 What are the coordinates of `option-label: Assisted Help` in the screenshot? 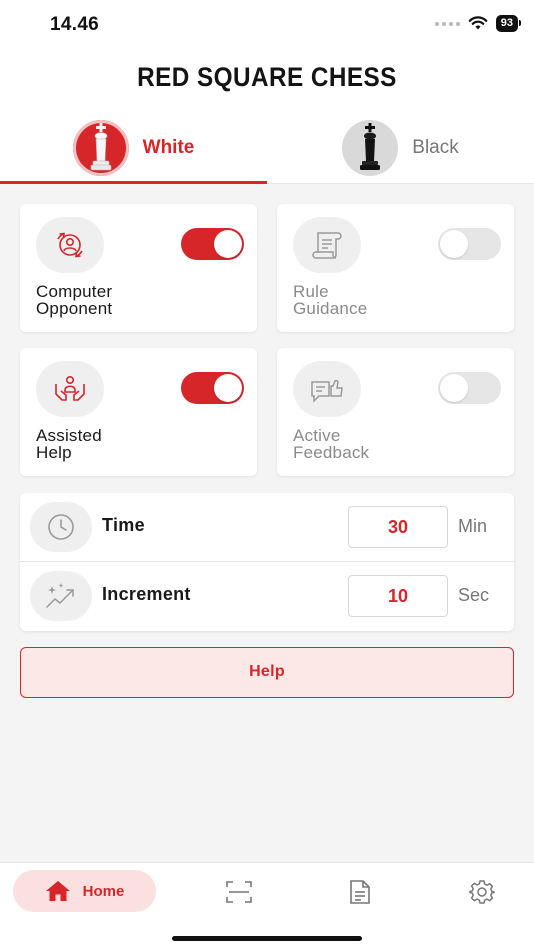 It's located at (69, 444).